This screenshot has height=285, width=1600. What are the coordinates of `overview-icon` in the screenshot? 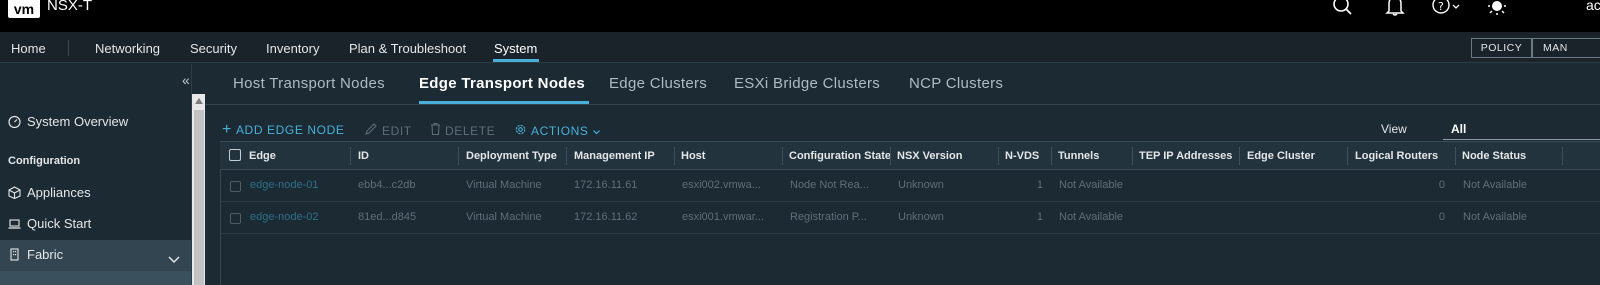 It's located at (14, 121).